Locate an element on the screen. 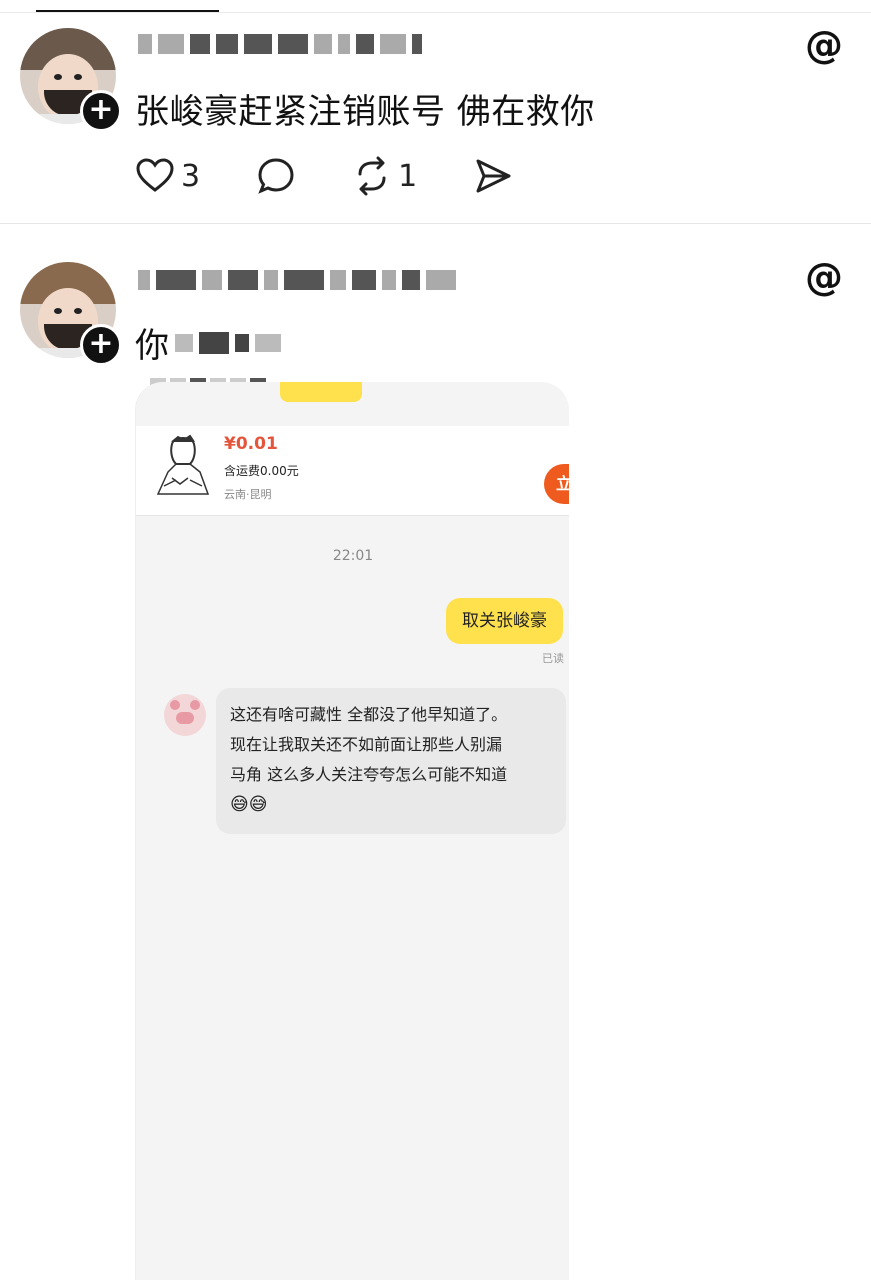 The height and width of the screenshot is (1280, 871). share-button is located at coordinates (493, 176).